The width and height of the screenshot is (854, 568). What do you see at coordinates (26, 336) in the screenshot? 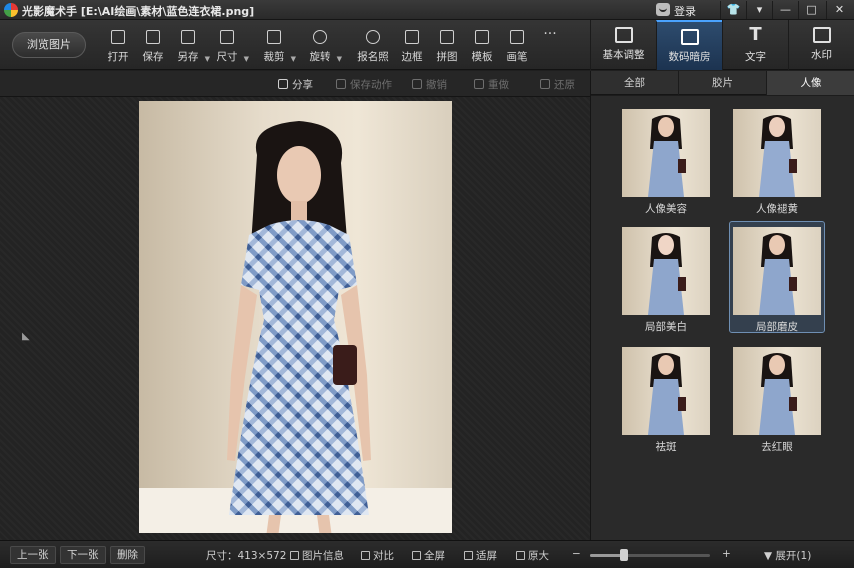
I see `pan-arrow-icon: ◣` at bounding box center [26, 336].